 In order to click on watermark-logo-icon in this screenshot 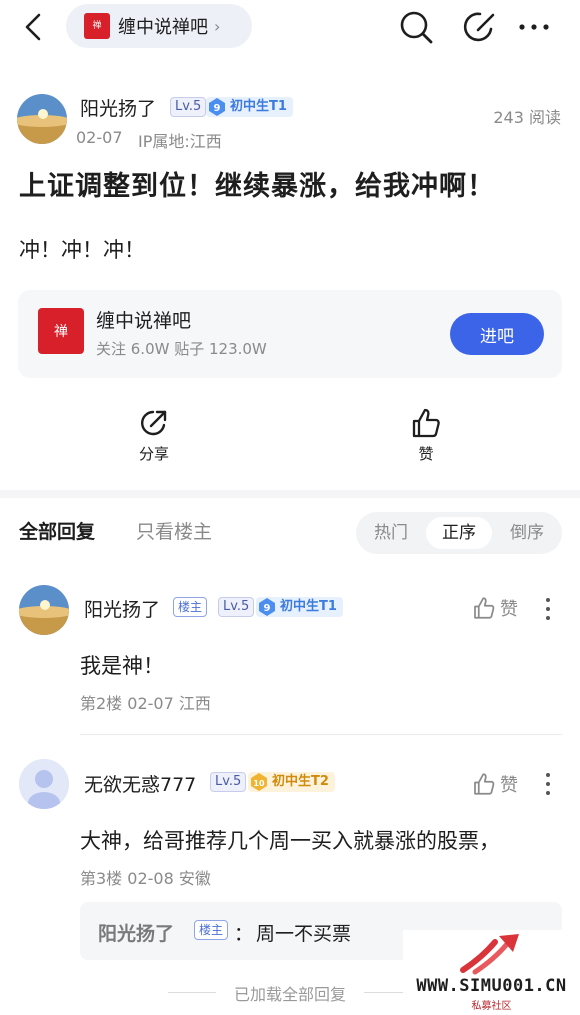, I will do `click(489, 954)`.